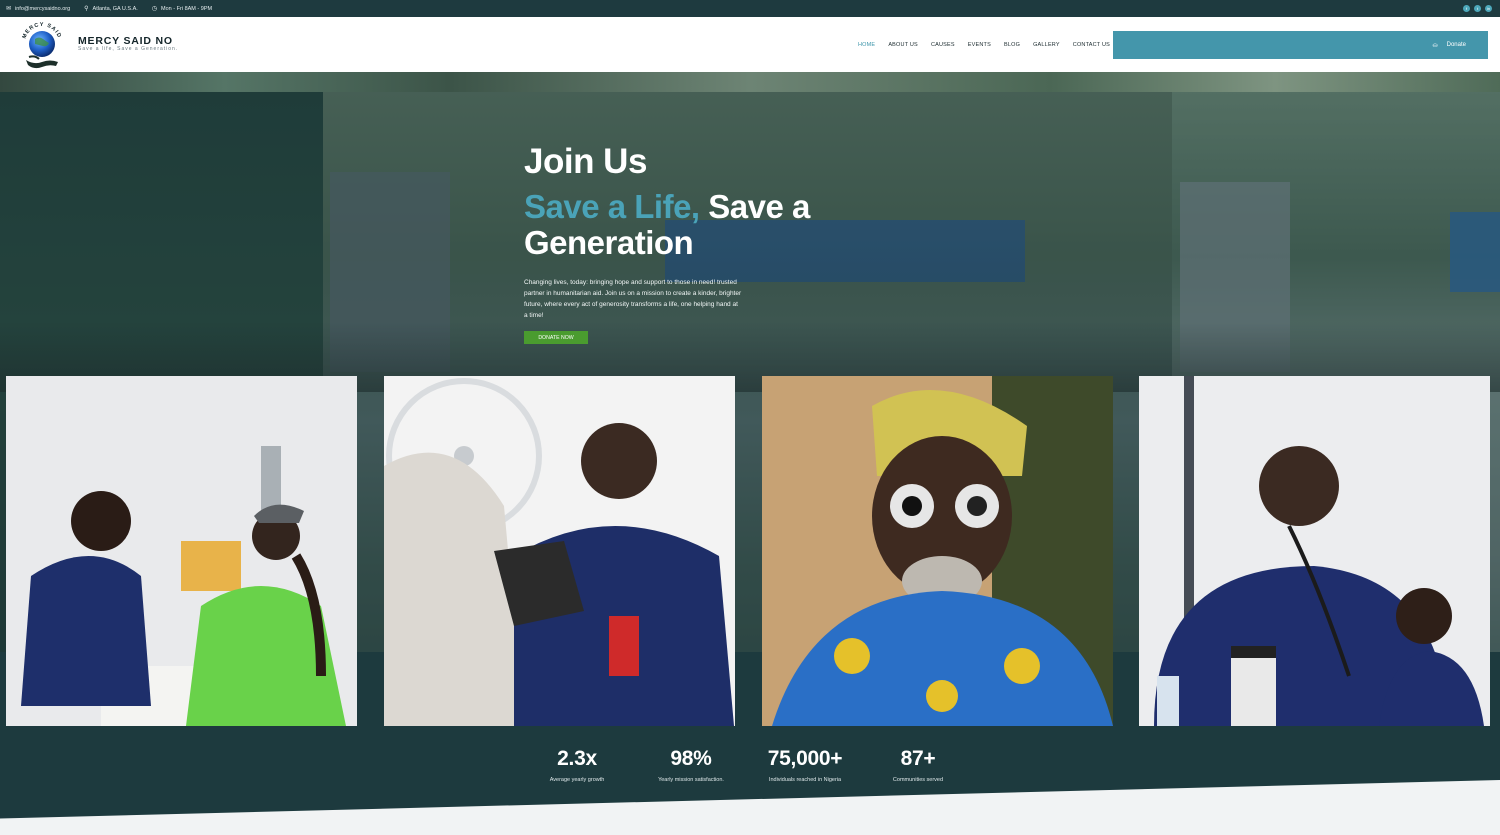 The image size is (1500, 835). Describe the element at coordinates (9, 9) in the screenshot. I see `envelope-icon: ✉` at that location.